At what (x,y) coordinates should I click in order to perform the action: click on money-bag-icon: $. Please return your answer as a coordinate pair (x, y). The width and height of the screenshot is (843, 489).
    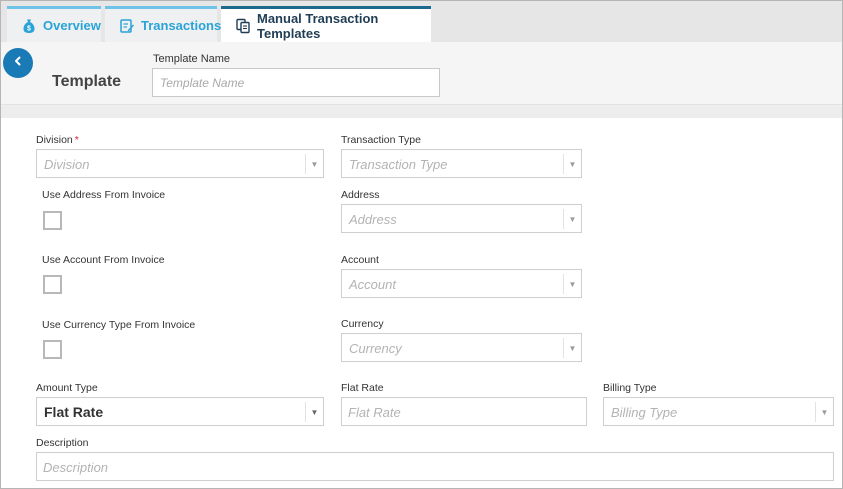
    Looking at the image, I should click on (29, 26).